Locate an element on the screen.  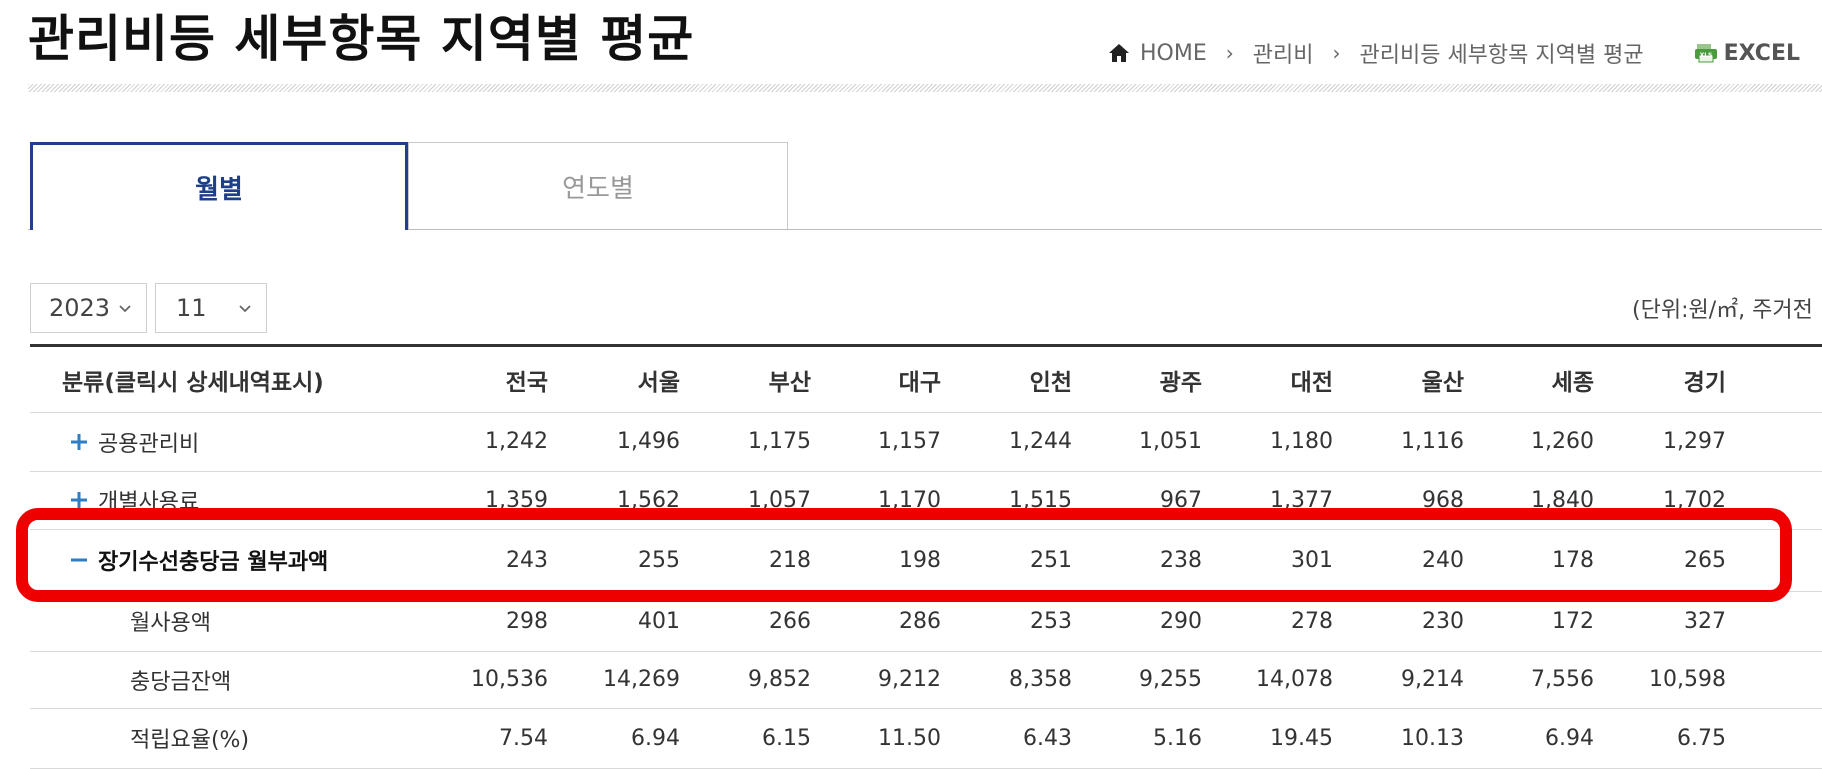
page-title: 관리비등 세부항목 지역별 평균 is located at coordinates (361, 39).